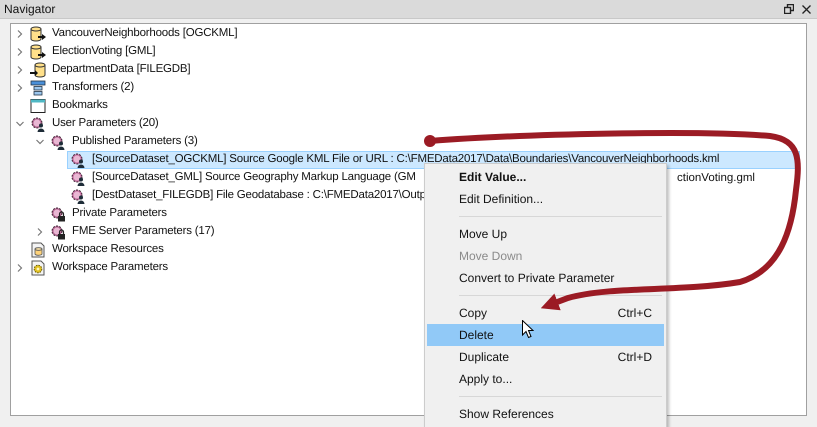 The image size is (817, 427). I want to click on tree-item: VancouverNeighborhoods [OGCKML], so click(132, 34).